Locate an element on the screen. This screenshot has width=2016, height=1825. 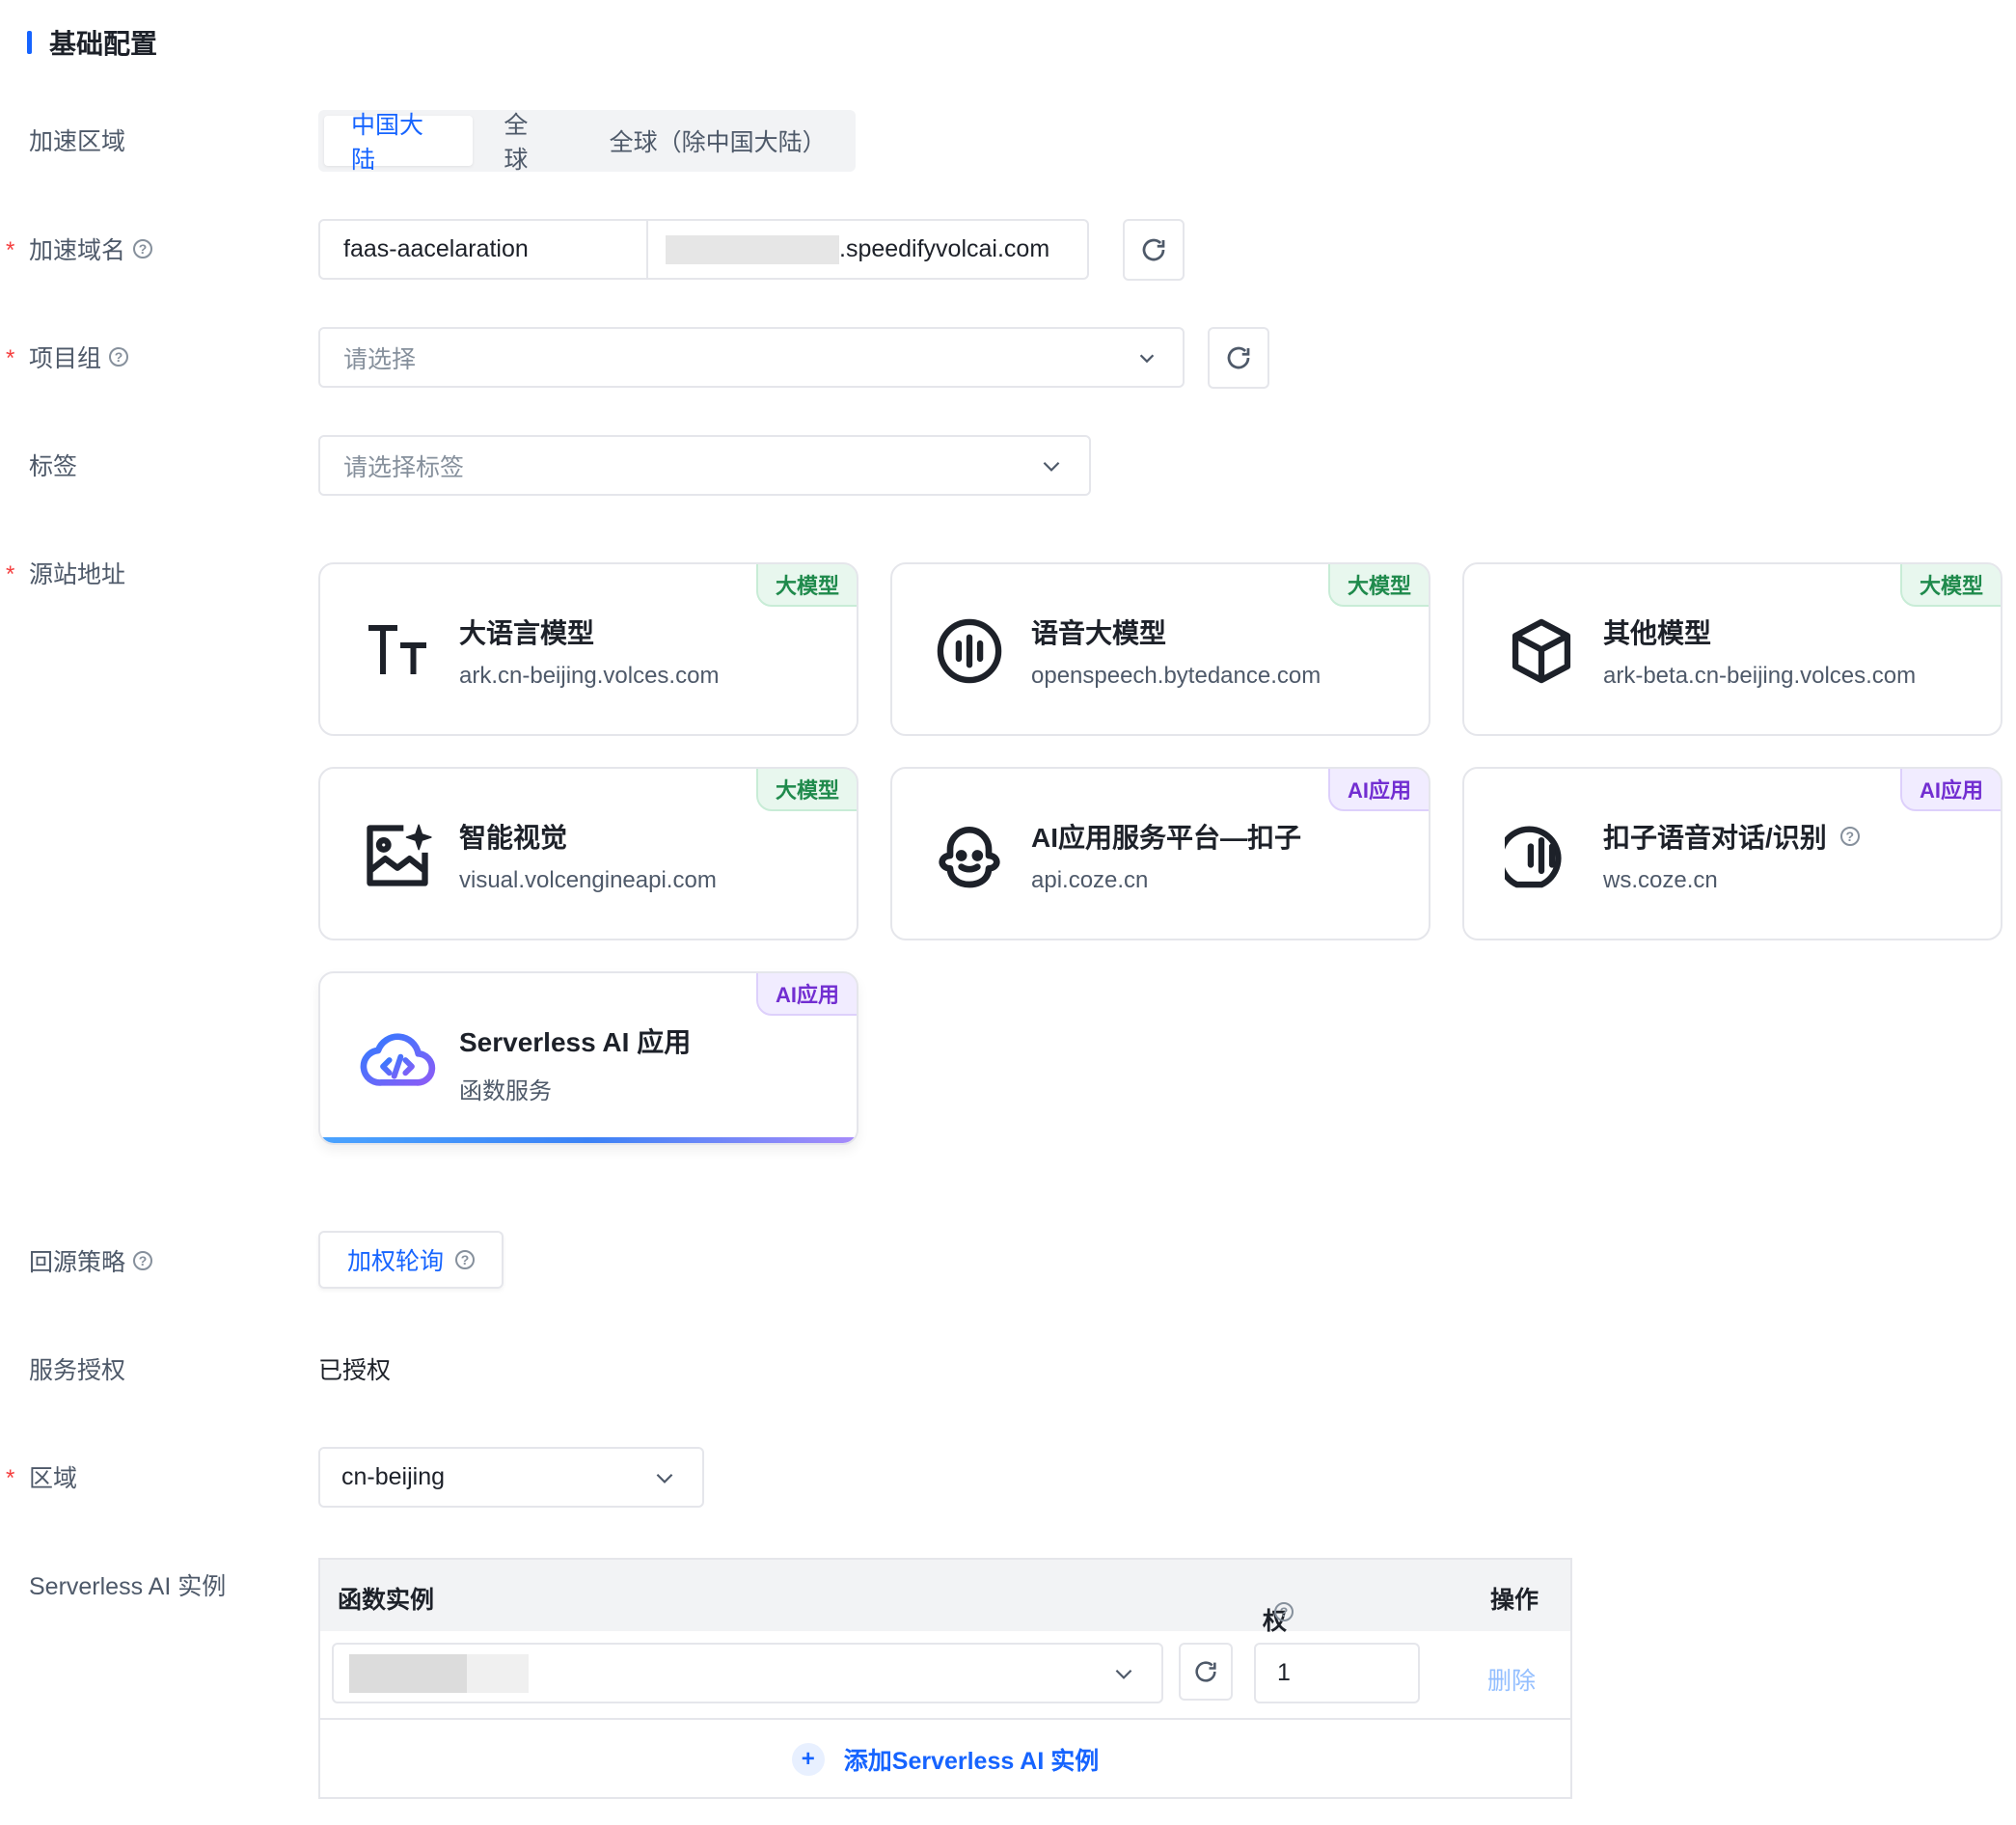
card-title: 大语言模型 is located at coordinates (527, 633).